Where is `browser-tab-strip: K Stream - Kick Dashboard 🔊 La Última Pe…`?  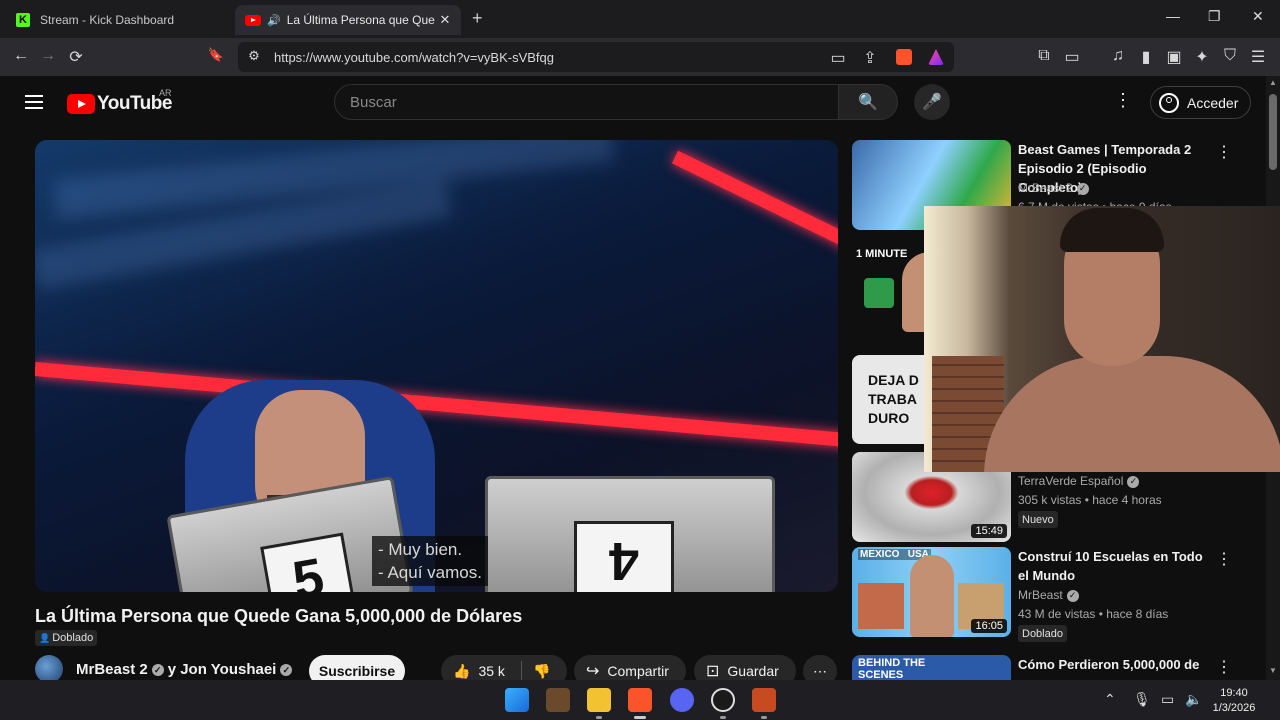
browser-tab-strip: K Stream - Kick Dashboard 🔊 La Última Pe… is located at coordinates (640, 19).